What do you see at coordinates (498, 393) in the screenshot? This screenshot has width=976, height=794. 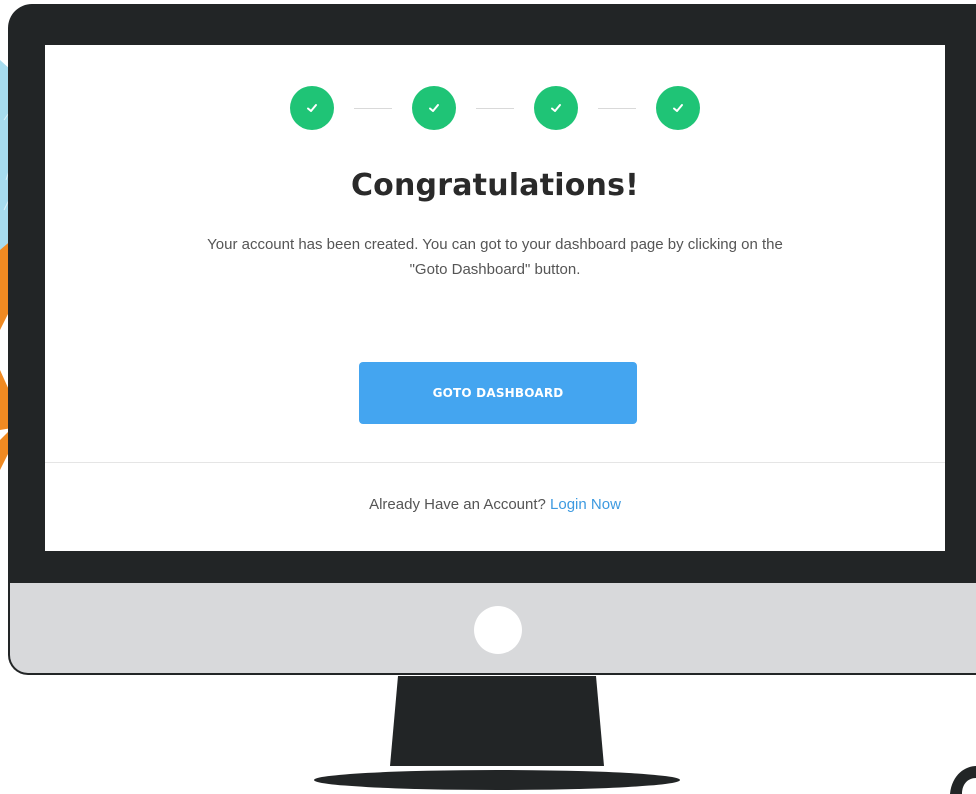 I see `goto-dashboard-button: GOTO DASHBOARD` at bounding box center [498, 393].